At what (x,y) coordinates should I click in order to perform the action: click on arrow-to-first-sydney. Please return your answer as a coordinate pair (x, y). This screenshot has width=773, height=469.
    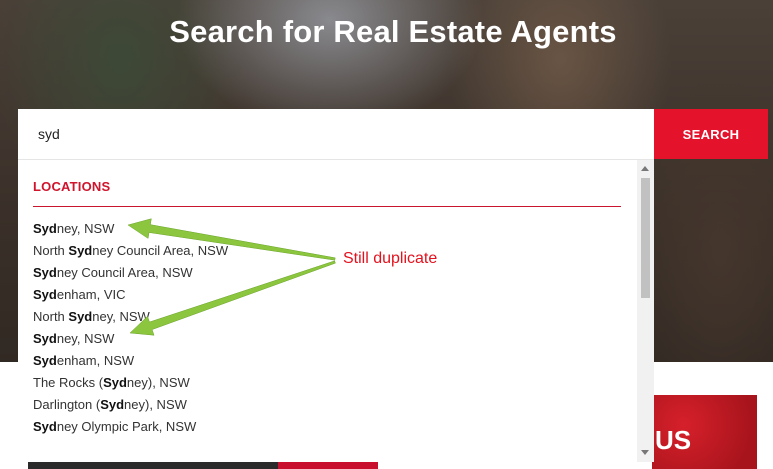
    Looking at the image, I should click on (231, 239).